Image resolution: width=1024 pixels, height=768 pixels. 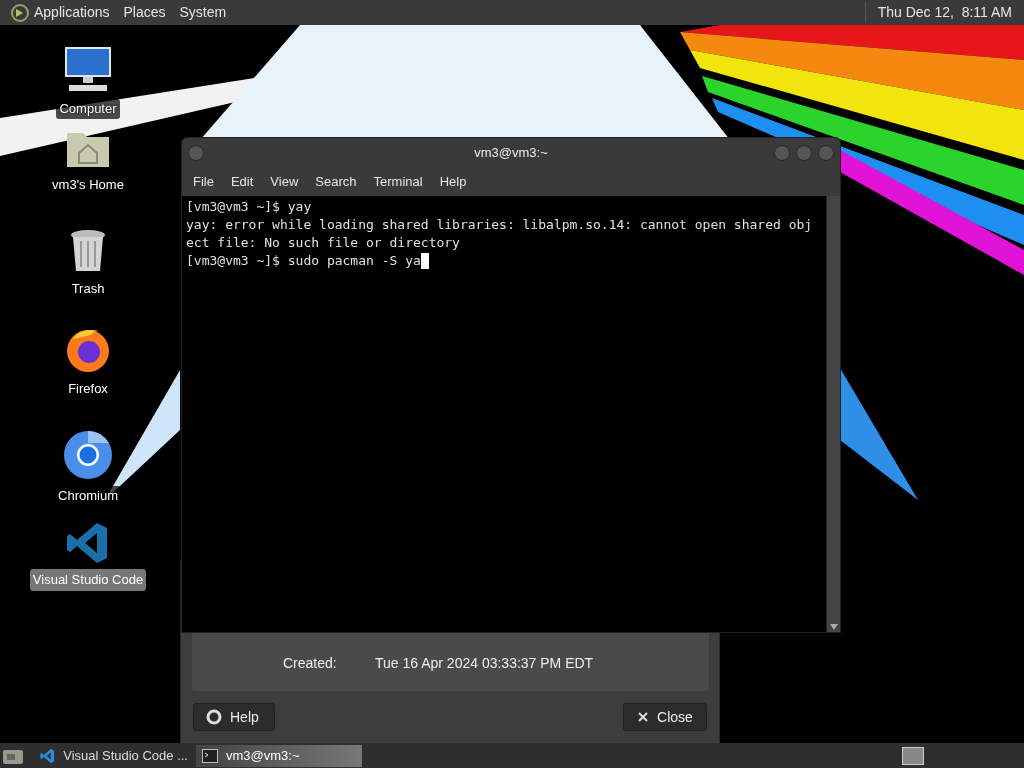 What do you see at coordinates (88, 109) in the screenshot?
I see `icon-label: Computer` at bounding box center [88, 109].